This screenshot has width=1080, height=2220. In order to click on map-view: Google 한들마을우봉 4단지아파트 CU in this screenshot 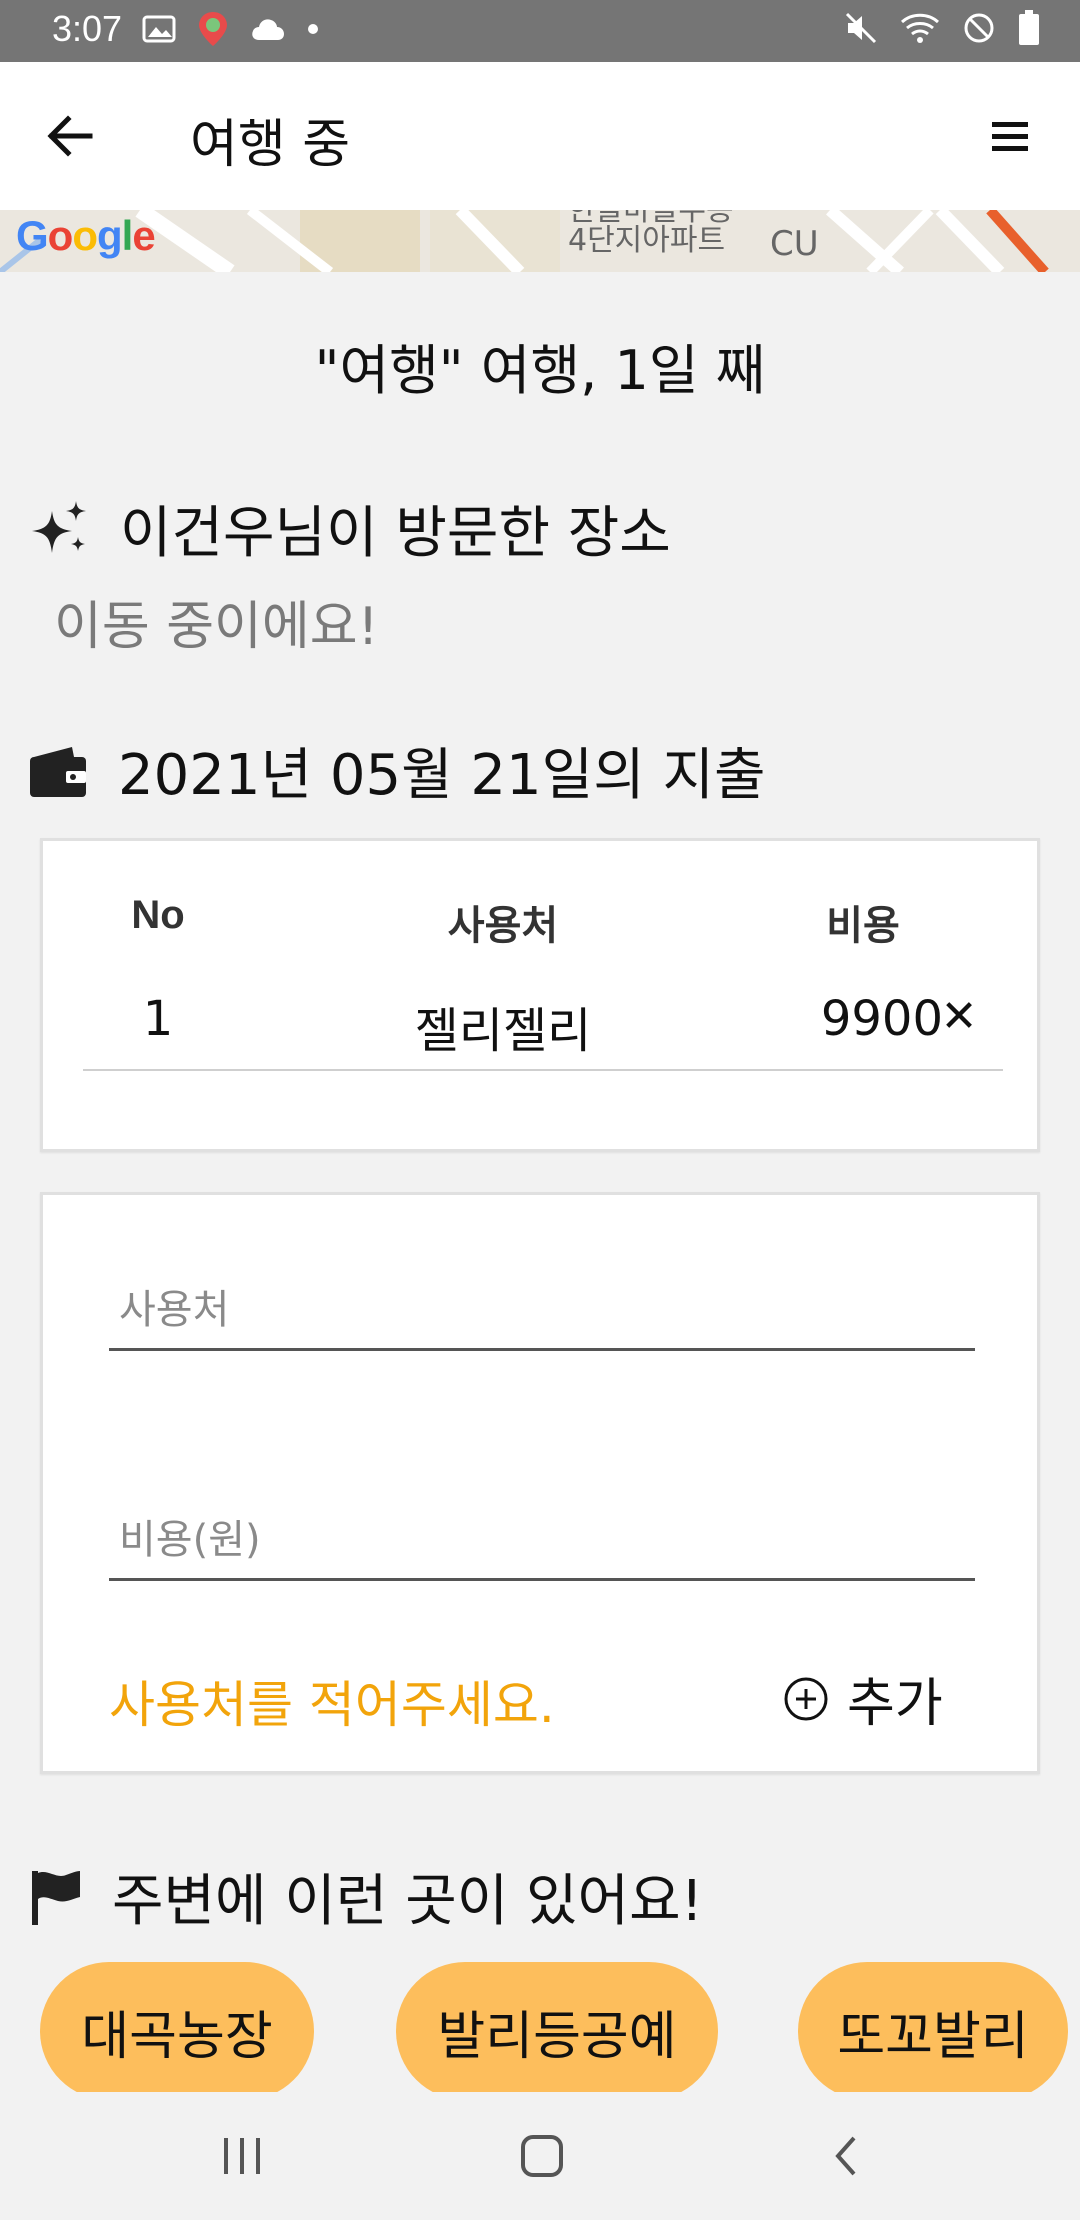, I will do `click(540, 241)`.